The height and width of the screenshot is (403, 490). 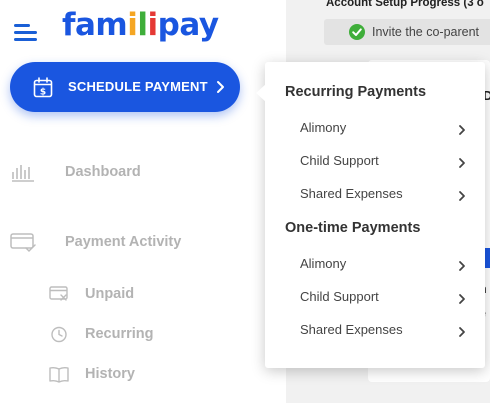 What do you see at coordinates (23, 242) in the screenshot?
I see `card-check-icon` at bounding box center [23, 242].